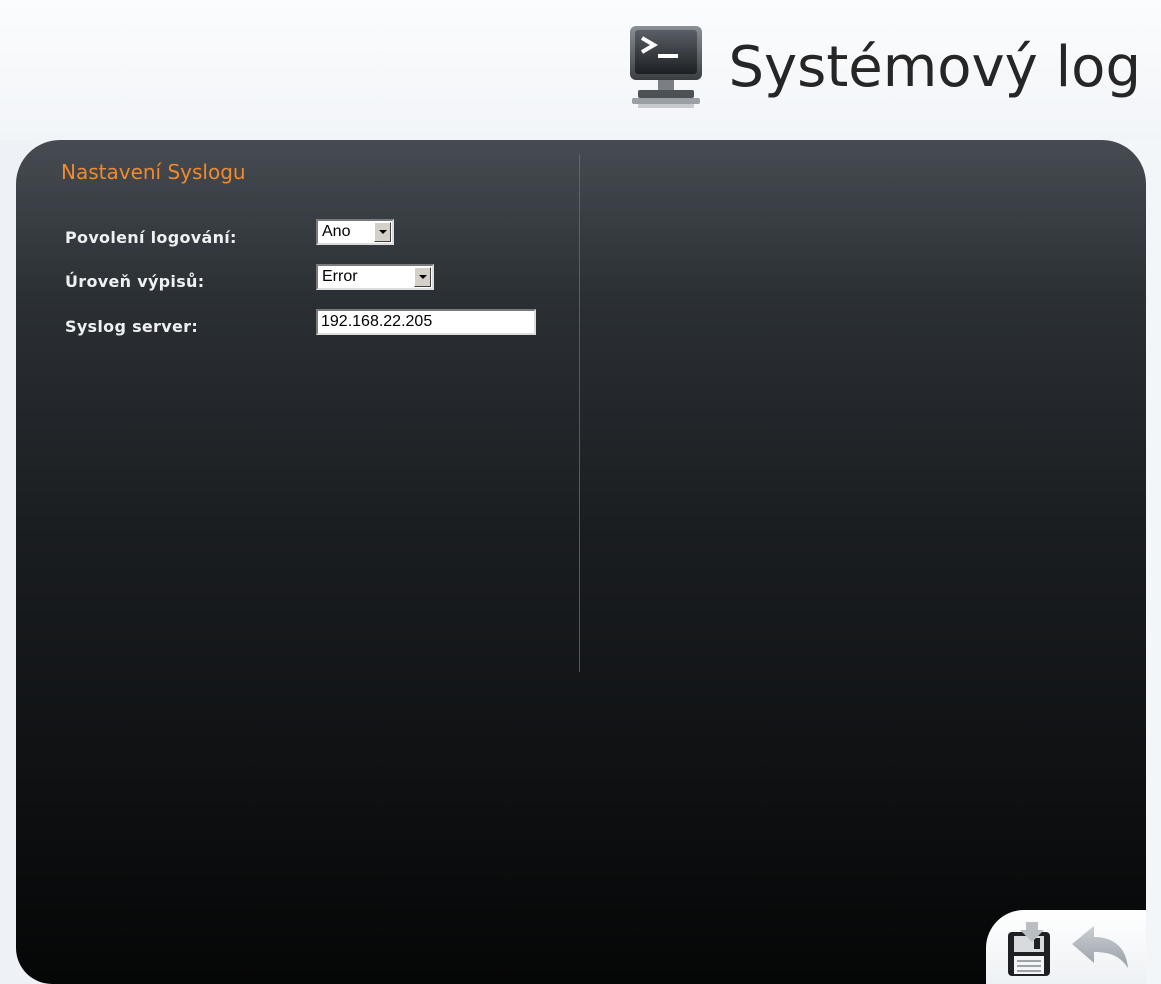 This screenshot has width=1161, height=984. I want to click on page-title: Systémový log, so click(934, 67).